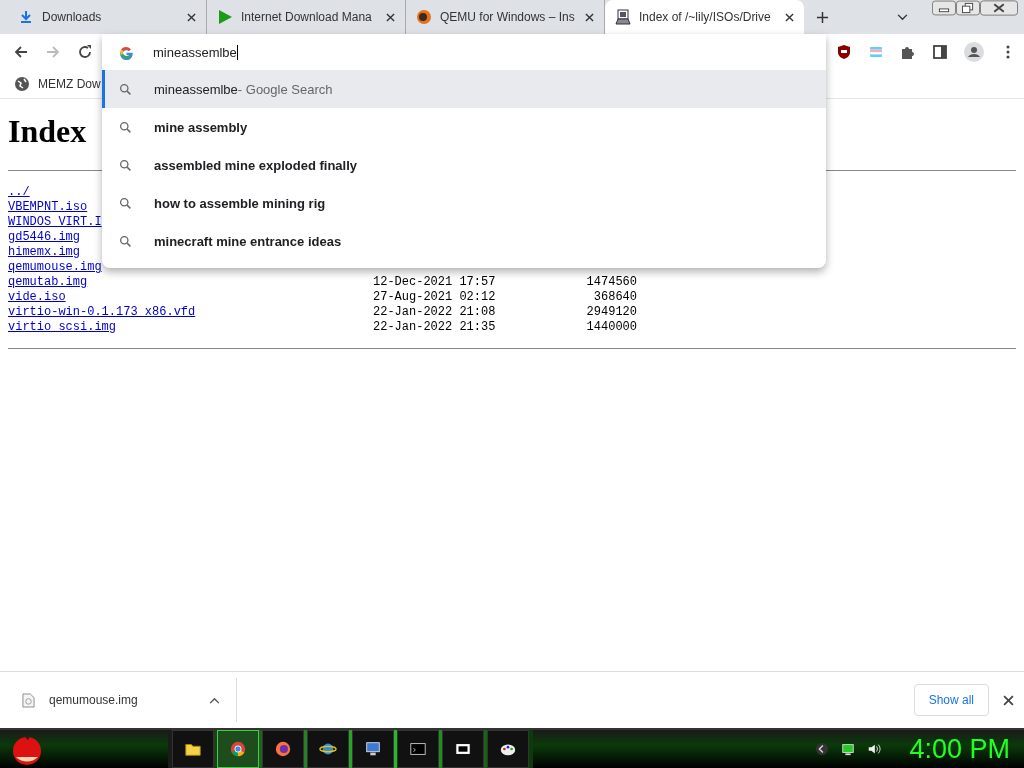  Describe the element at coordinates (611, 327) in the screenshot. I see `file-size: 1440000` at that location.